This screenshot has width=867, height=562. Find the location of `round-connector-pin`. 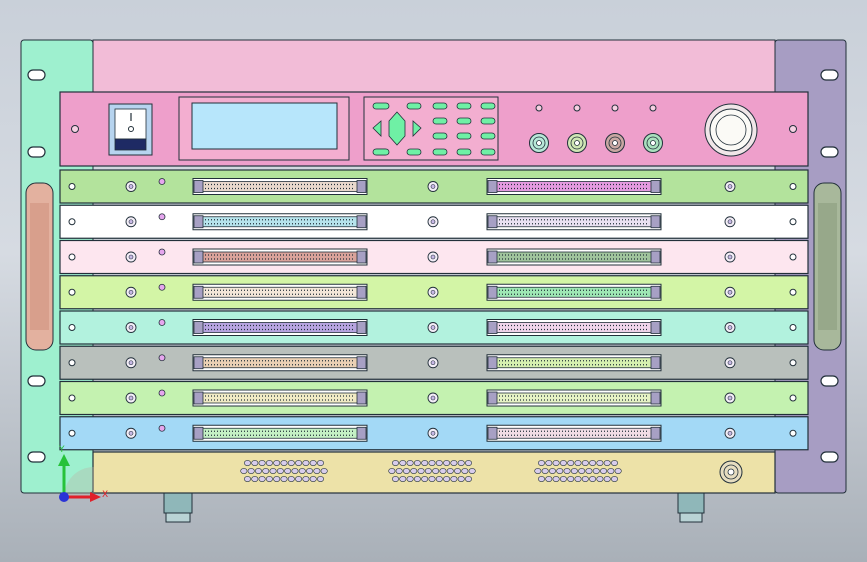

round-connector-pin is located at coordinates (731, 472).